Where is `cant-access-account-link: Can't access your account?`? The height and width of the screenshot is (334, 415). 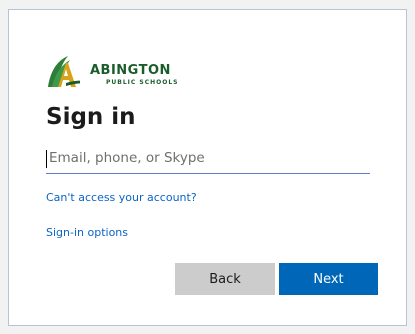
cant-access-account-link: Can't access your account? is located at coordinates (121, 197).